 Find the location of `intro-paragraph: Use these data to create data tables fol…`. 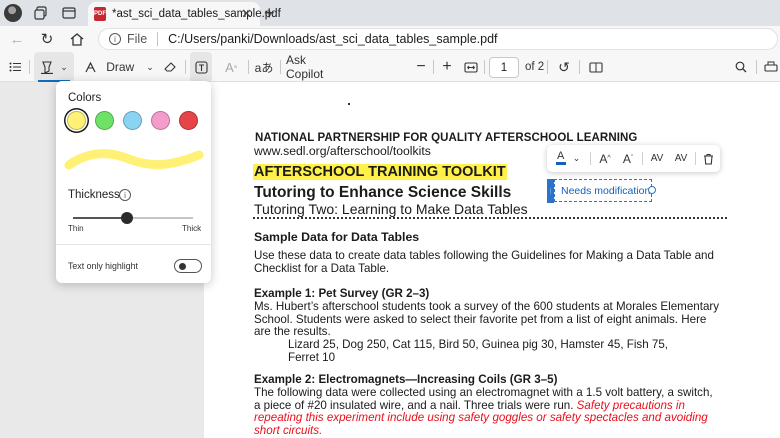

intro-paragraph: Use these data to create data tables fol… is located at coordinates (489, 262).